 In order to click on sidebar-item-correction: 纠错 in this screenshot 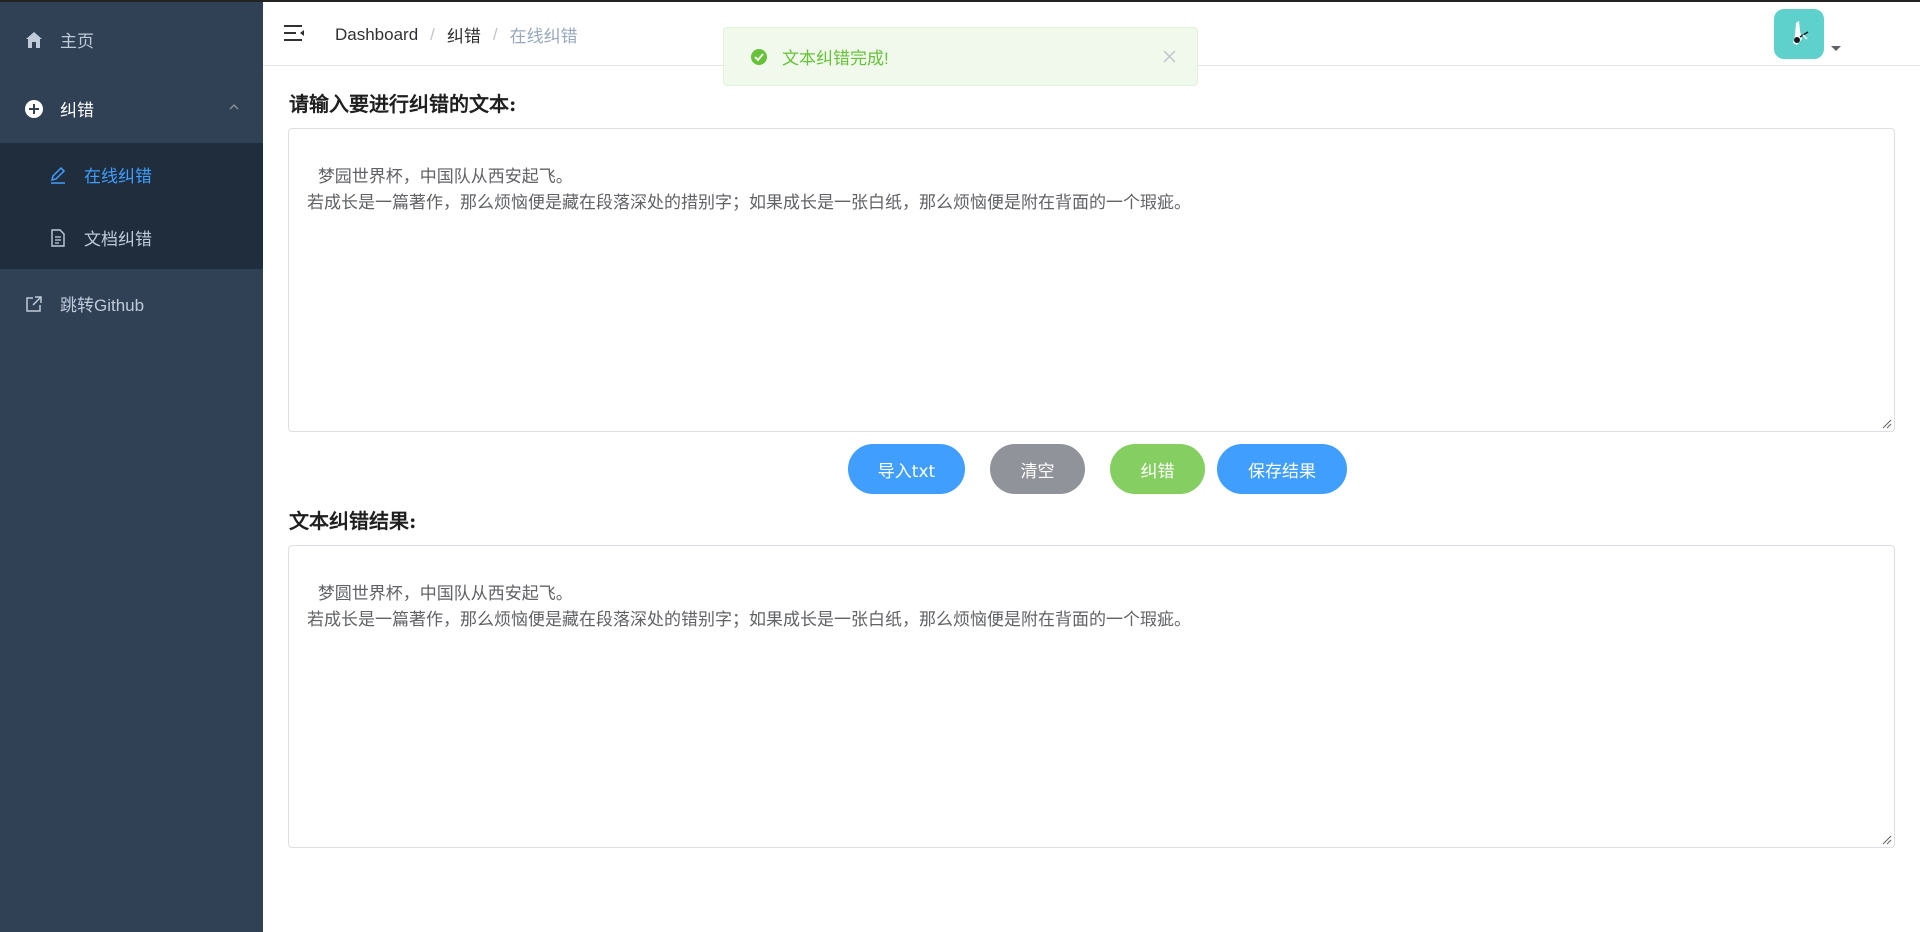, I will do `click(131, 108)`.